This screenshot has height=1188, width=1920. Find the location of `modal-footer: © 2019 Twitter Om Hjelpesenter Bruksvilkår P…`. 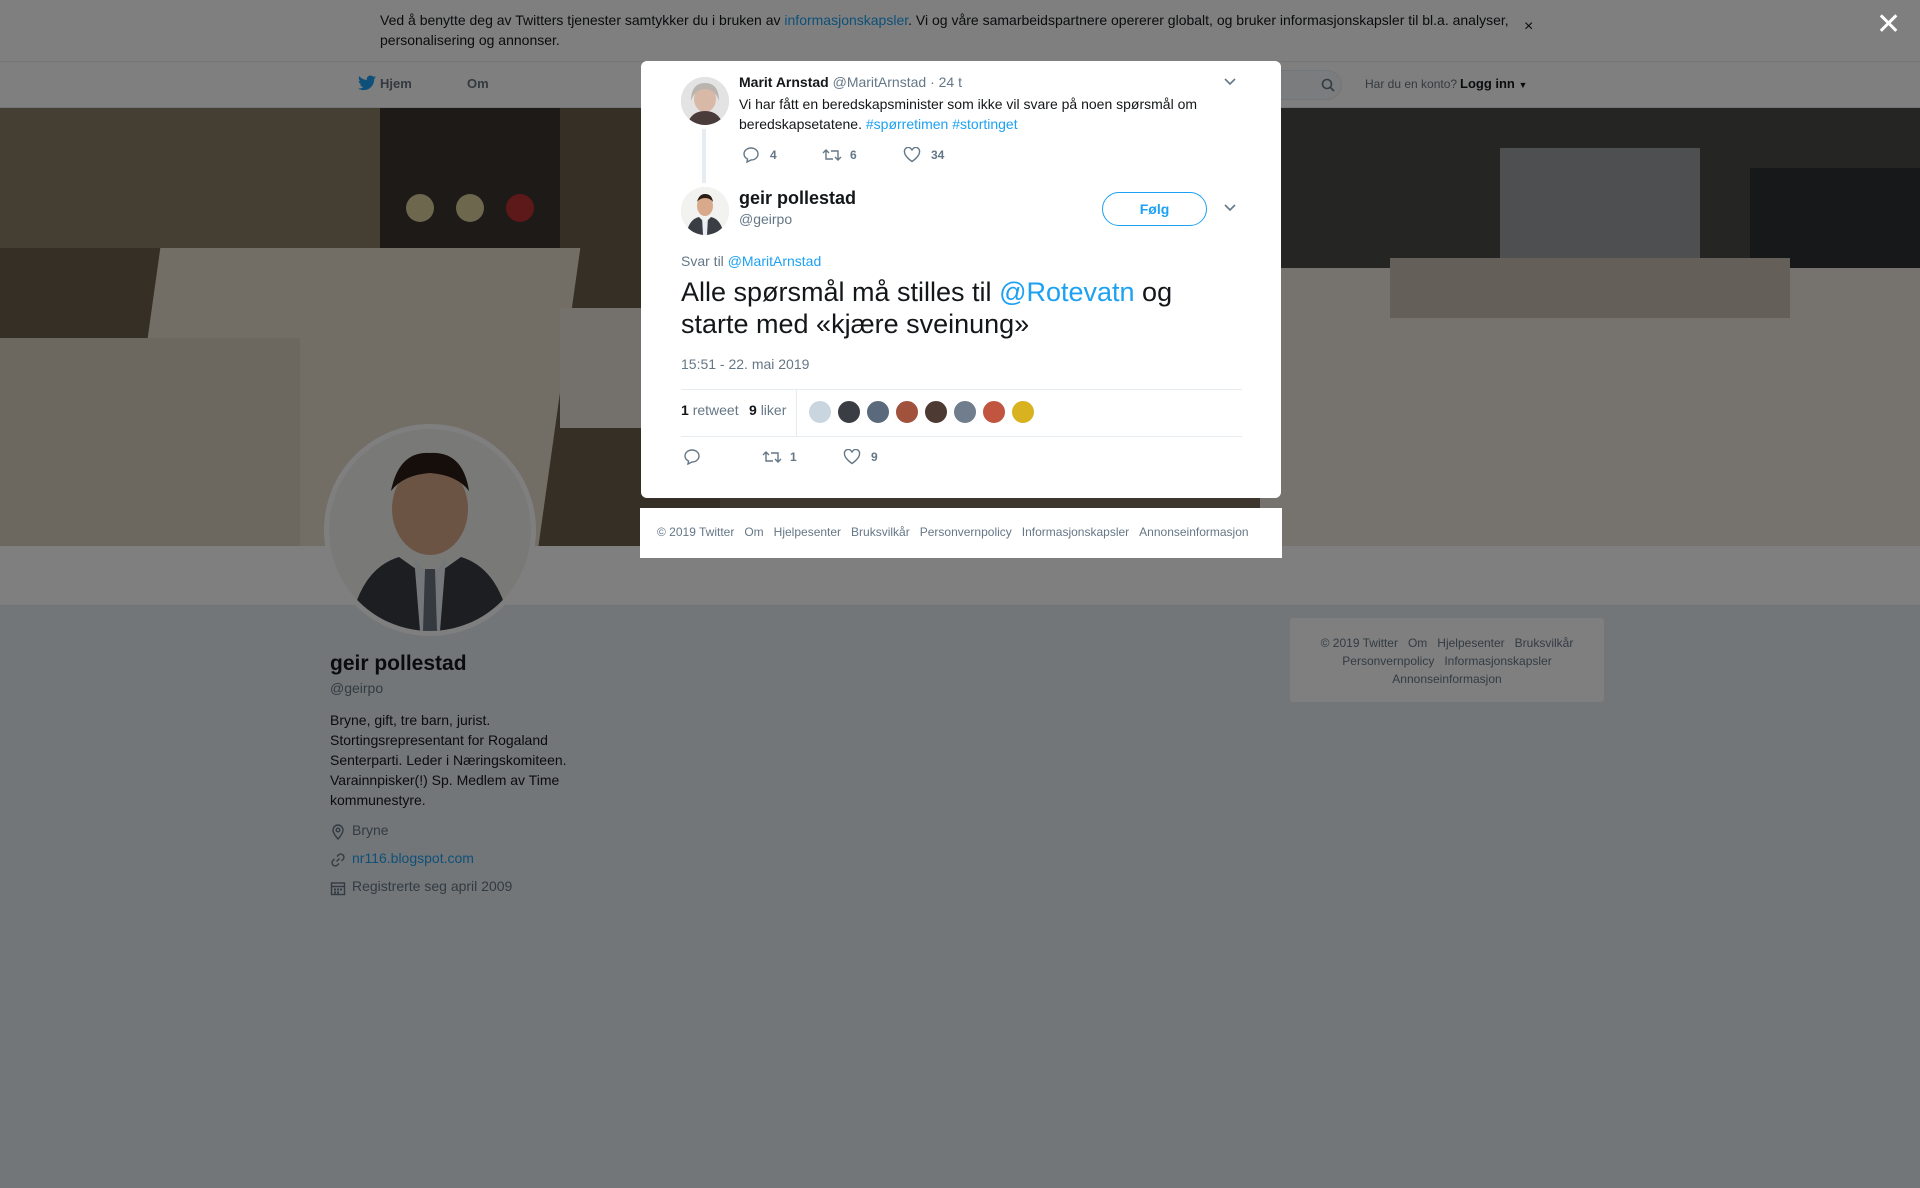

modal-footer: © 2019 Twitter Om Hjelpesenter Bruksvilkår P… is located at coordinates (961, 533).